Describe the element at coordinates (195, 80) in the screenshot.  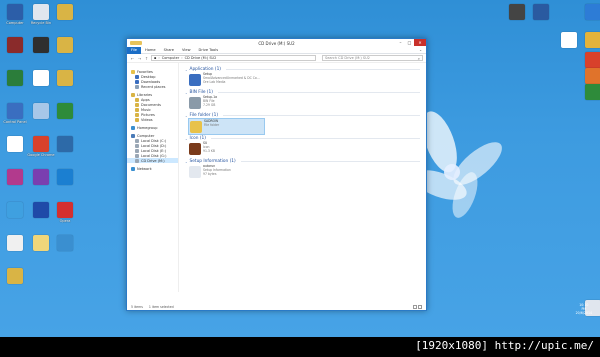
I see `setup-app-icon` at that location.